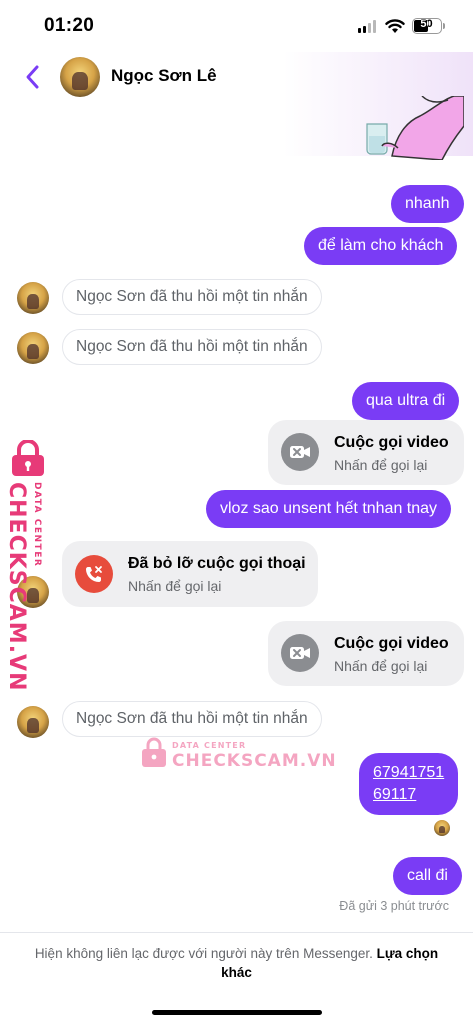 Image resolution: width=473 pixels, height=1024 pixels. I want to click on battery-level: 50, so click(426, 24).